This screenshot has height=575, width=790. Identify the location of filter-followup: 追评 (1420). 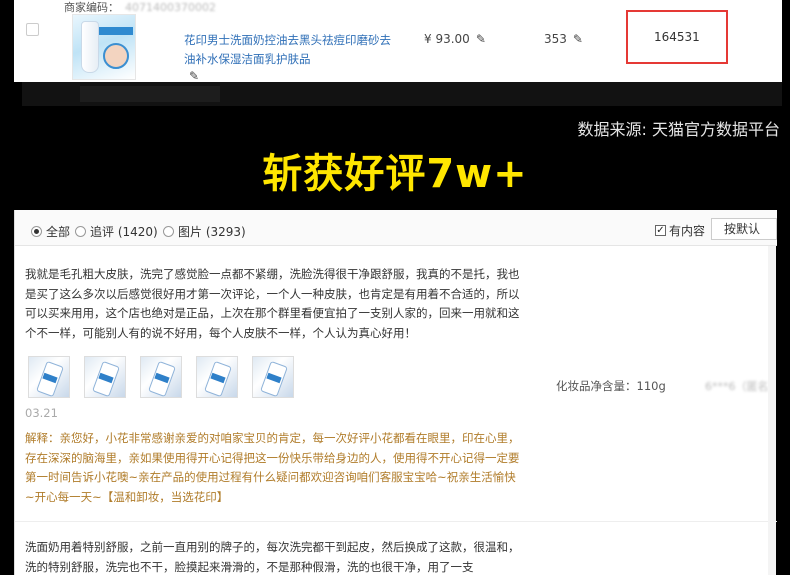
(116, 231).